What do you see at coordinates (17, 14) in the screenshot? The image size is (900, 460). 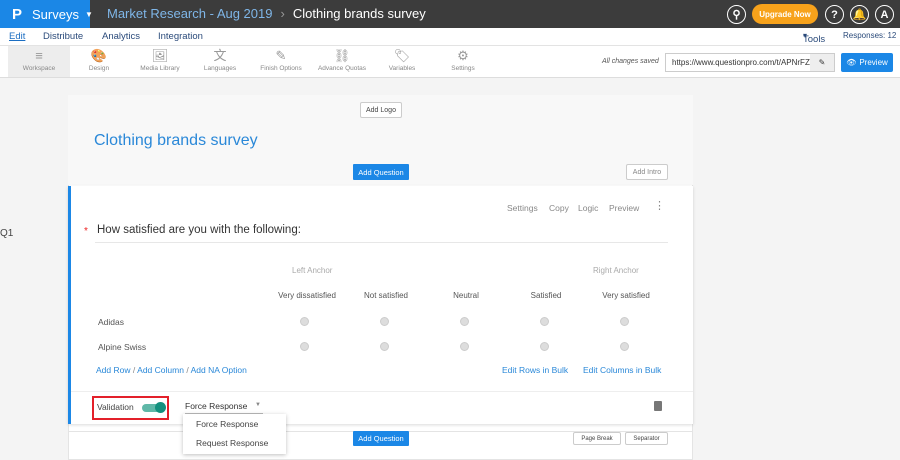 I see `logo: P` at bounding box center [17, 14].